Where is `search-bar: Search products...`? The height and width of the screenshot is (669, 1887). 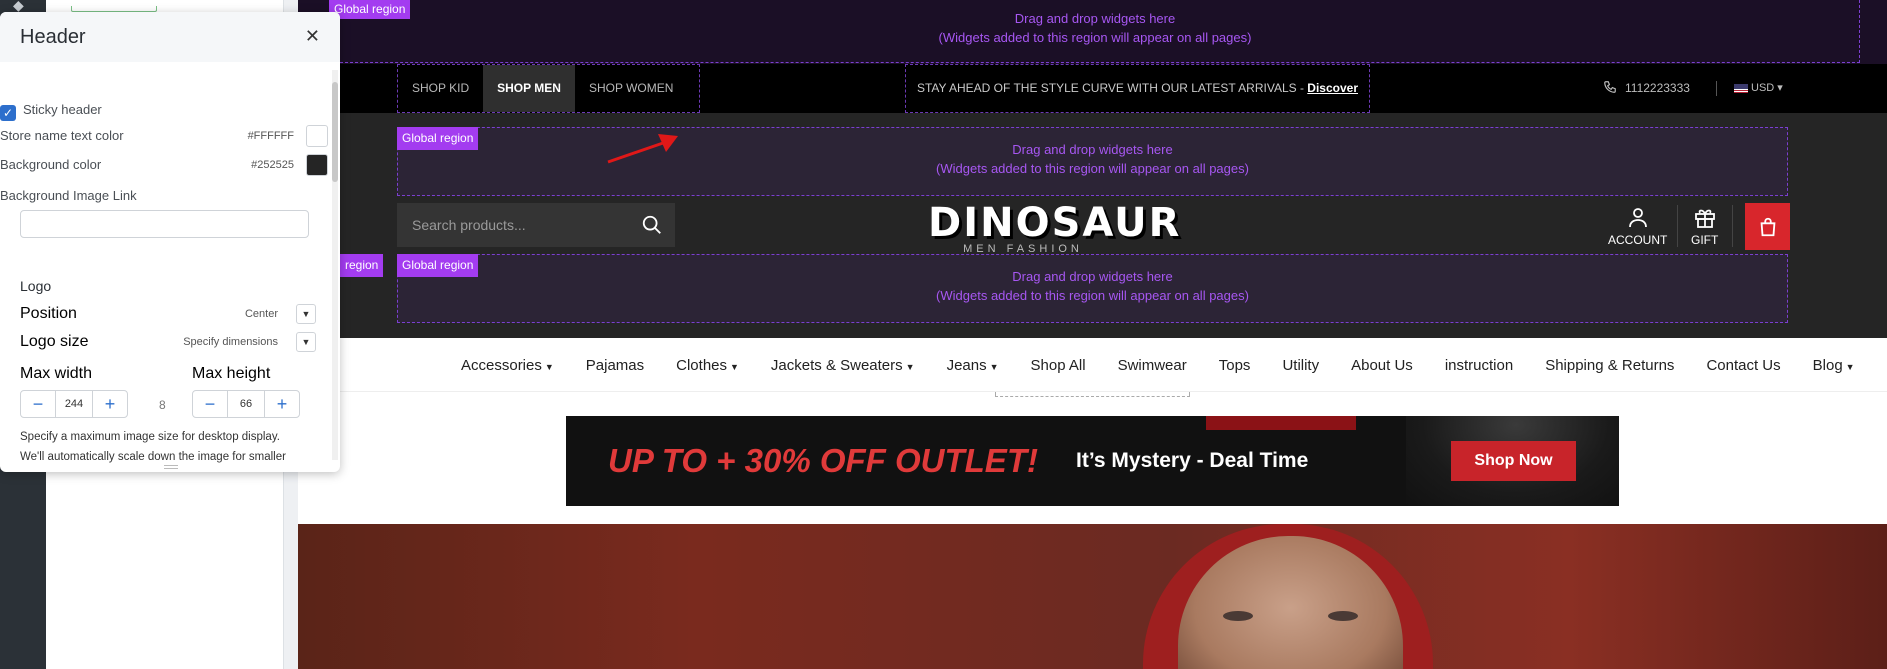 search-bar: Search products... is located at coordinates (536, 225).